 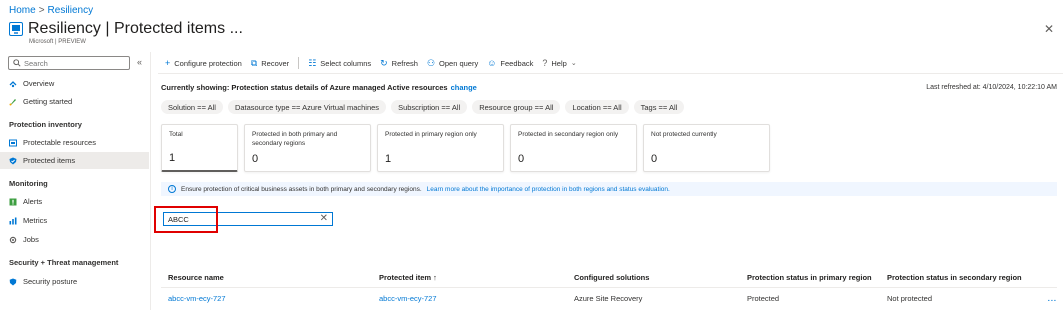 I want to click on feedback-icon: ☺, so click(x=492, y=63).